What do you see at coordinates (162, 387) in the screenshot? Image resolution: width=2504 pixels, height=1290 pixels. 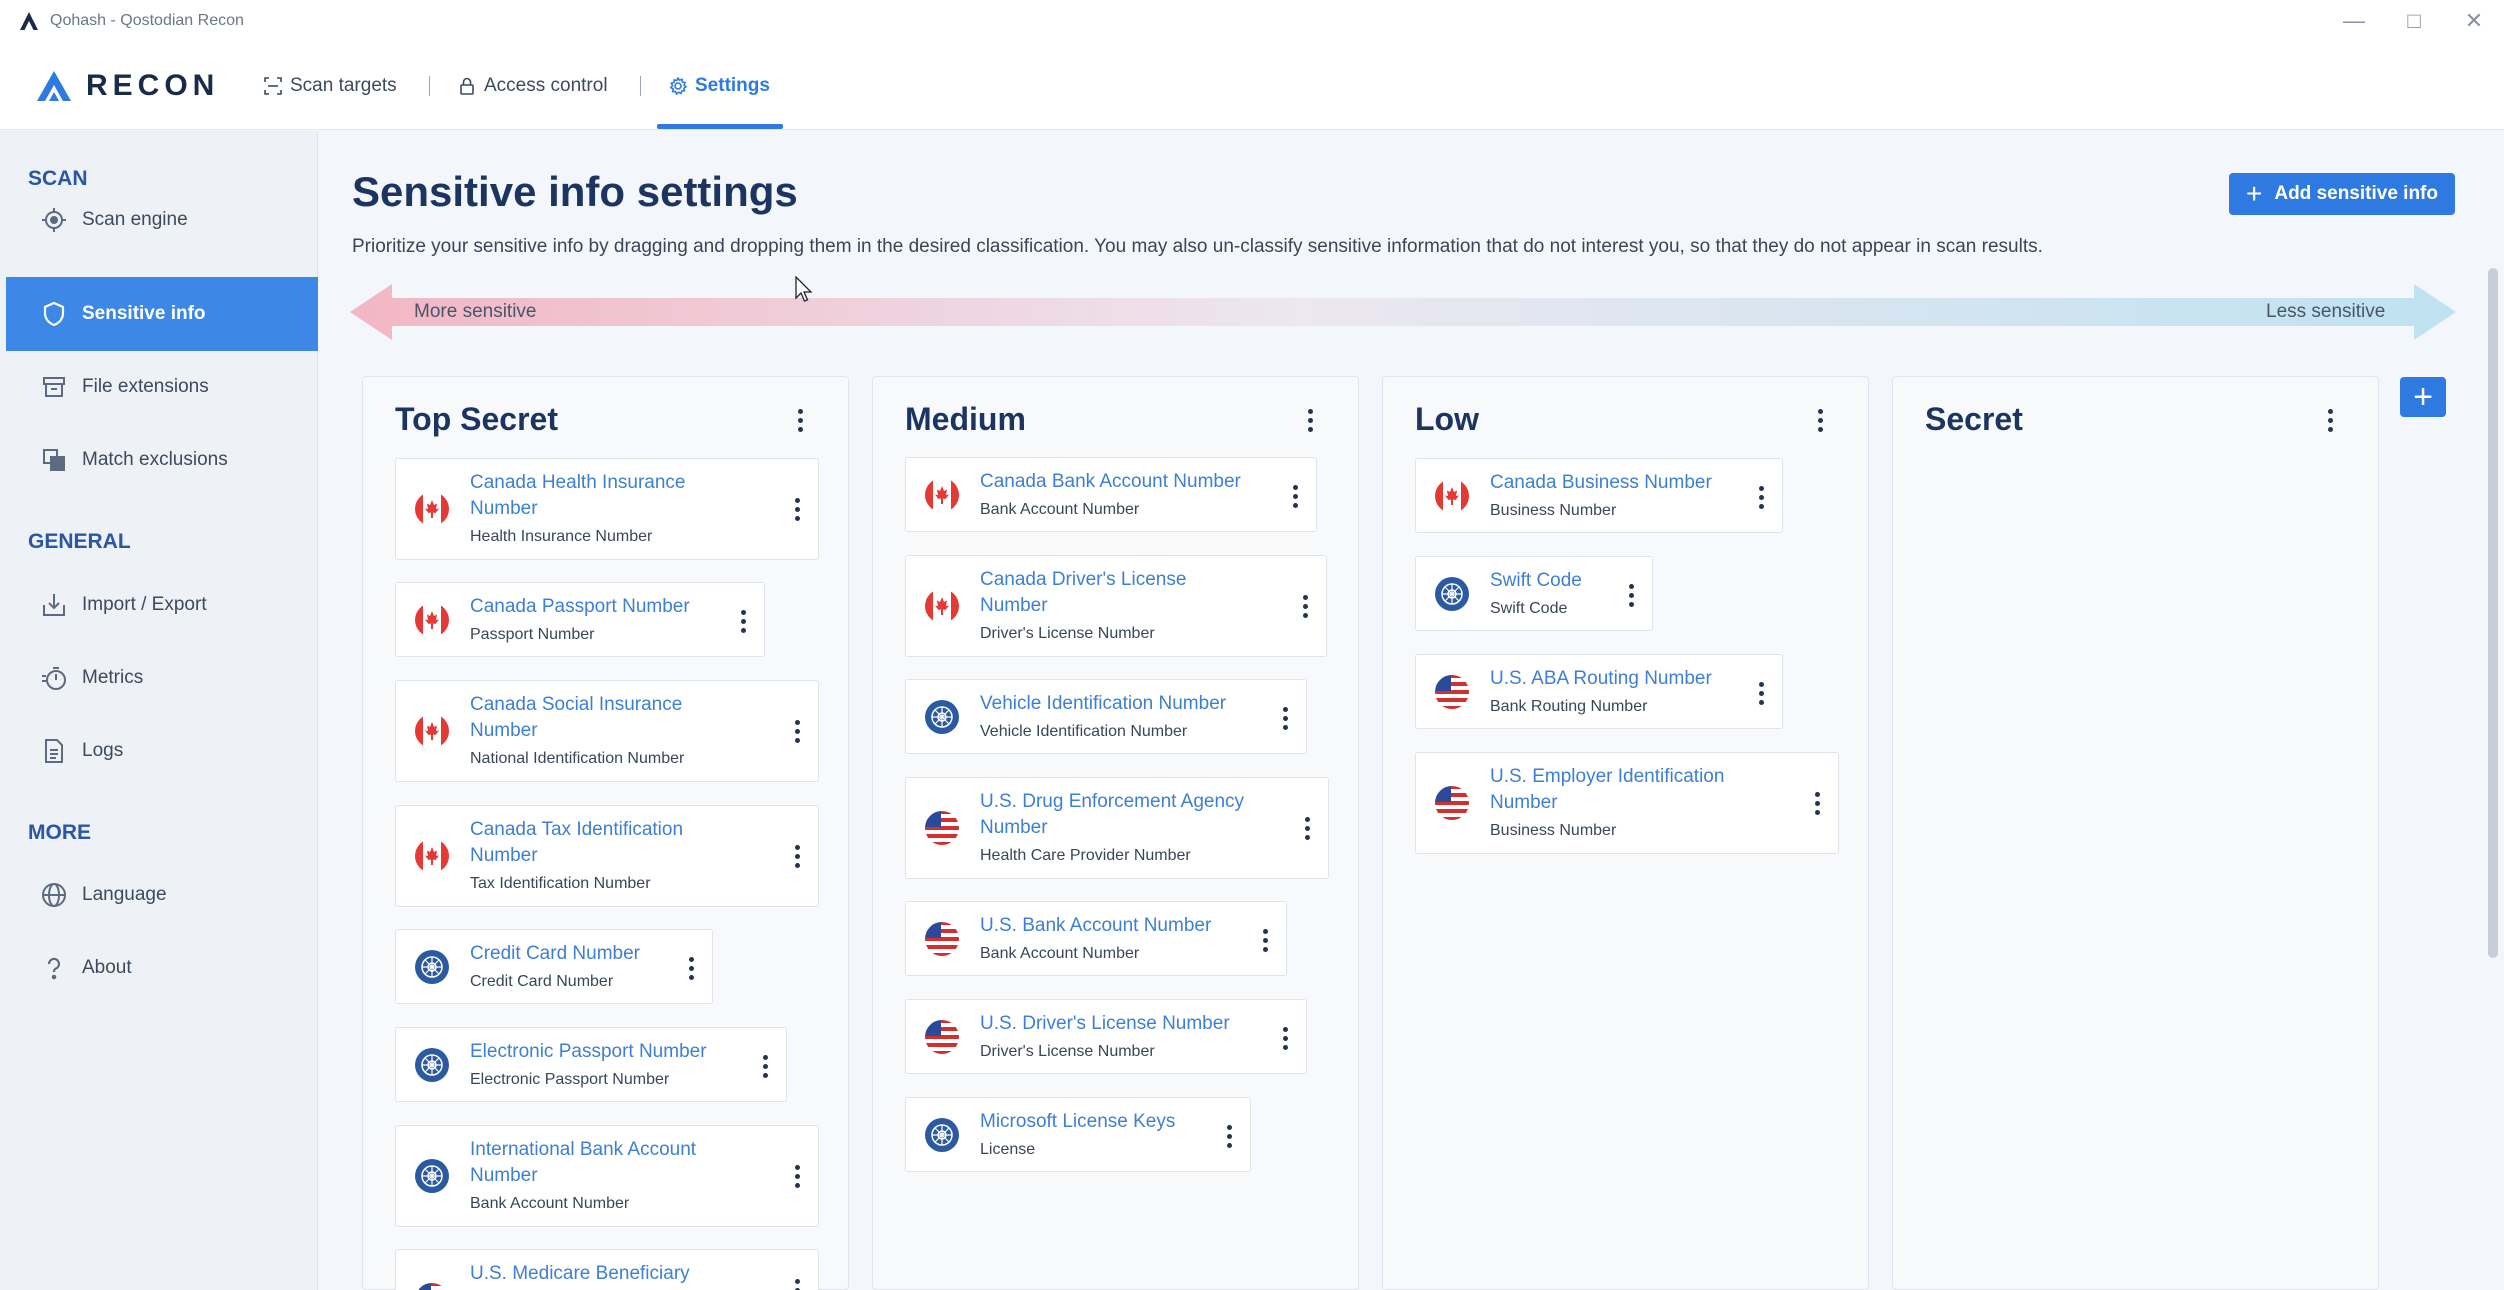 I see `sidebar-item-file-extensions: File extensions` at bounding box center [162, 387].